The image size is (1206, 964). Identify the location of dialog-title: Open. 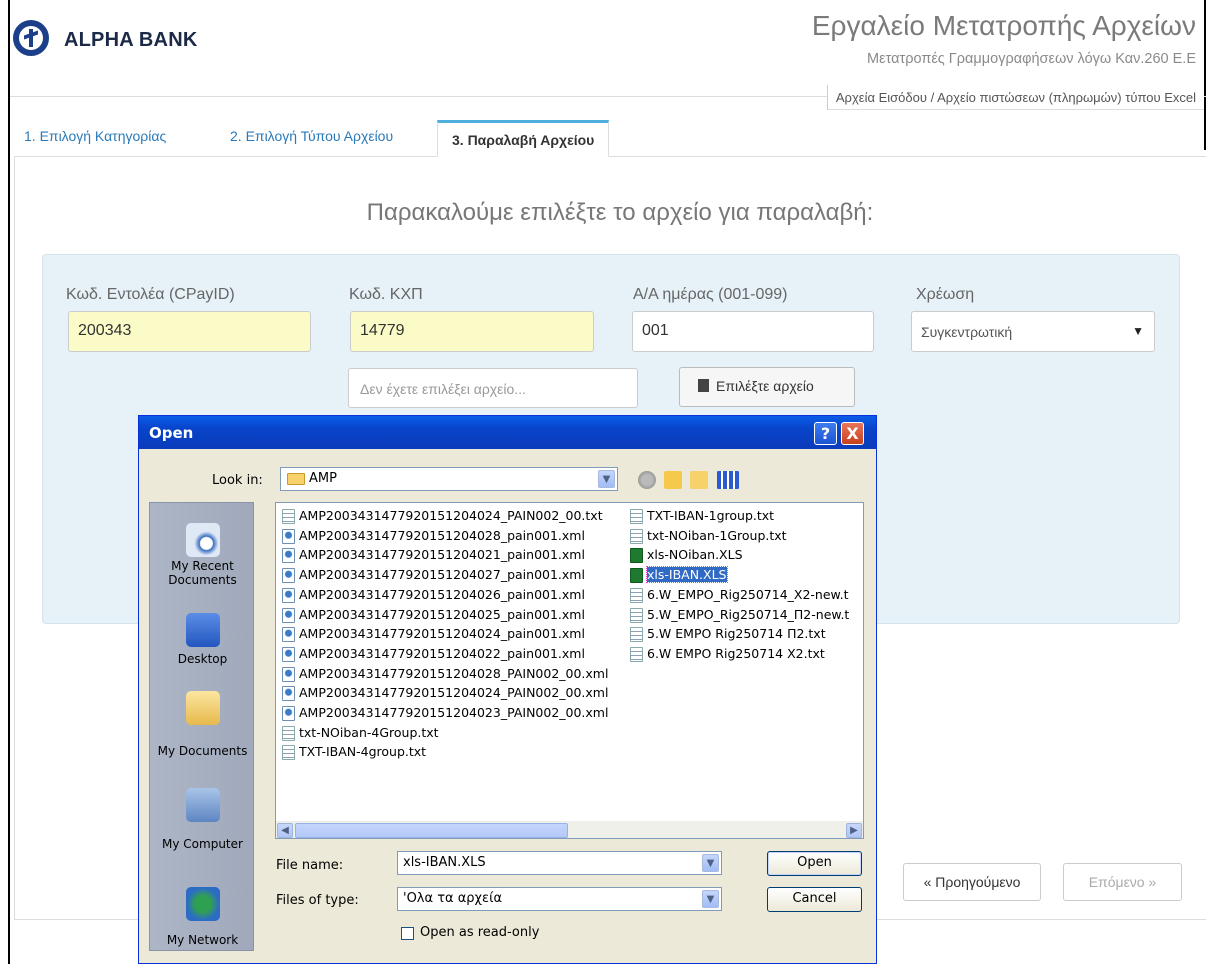
(171, 433).